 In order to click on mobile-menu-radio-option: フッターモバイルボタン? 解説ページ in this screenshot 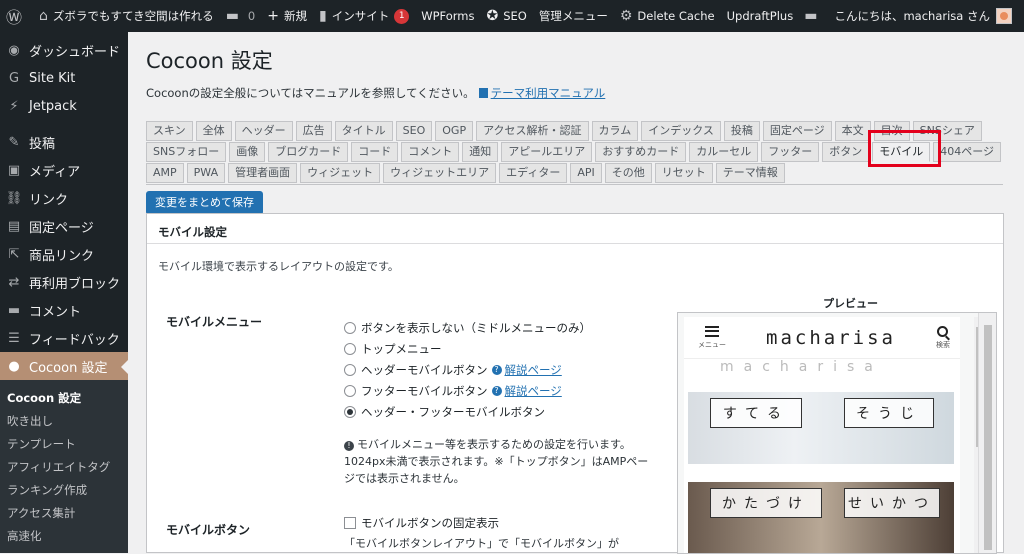, I will do `click(467, 390)`.